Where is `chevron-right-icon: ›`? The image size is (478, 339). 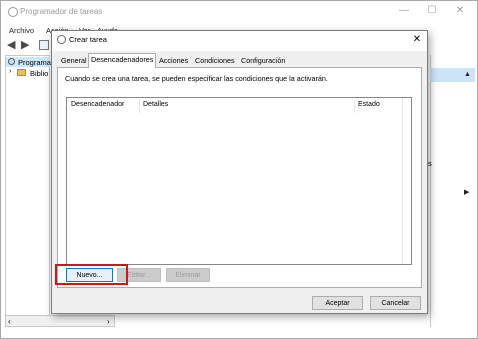 chevron-right-icon: › is located at coordinates (10, 71).